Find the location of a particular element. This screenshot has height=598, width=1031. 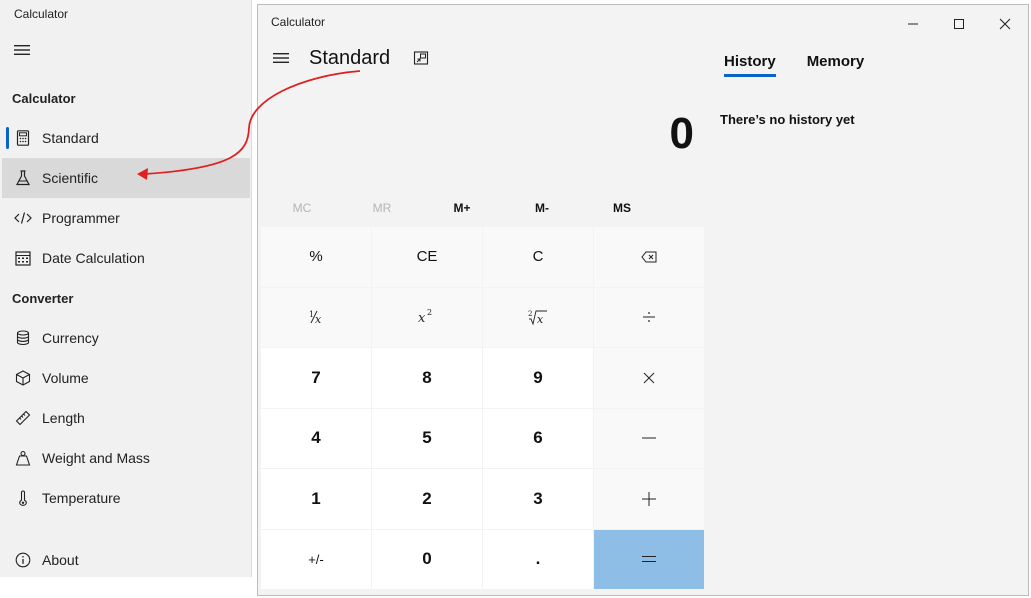

nav-item-temperature: Temperature is located at coordinates (126, 498).